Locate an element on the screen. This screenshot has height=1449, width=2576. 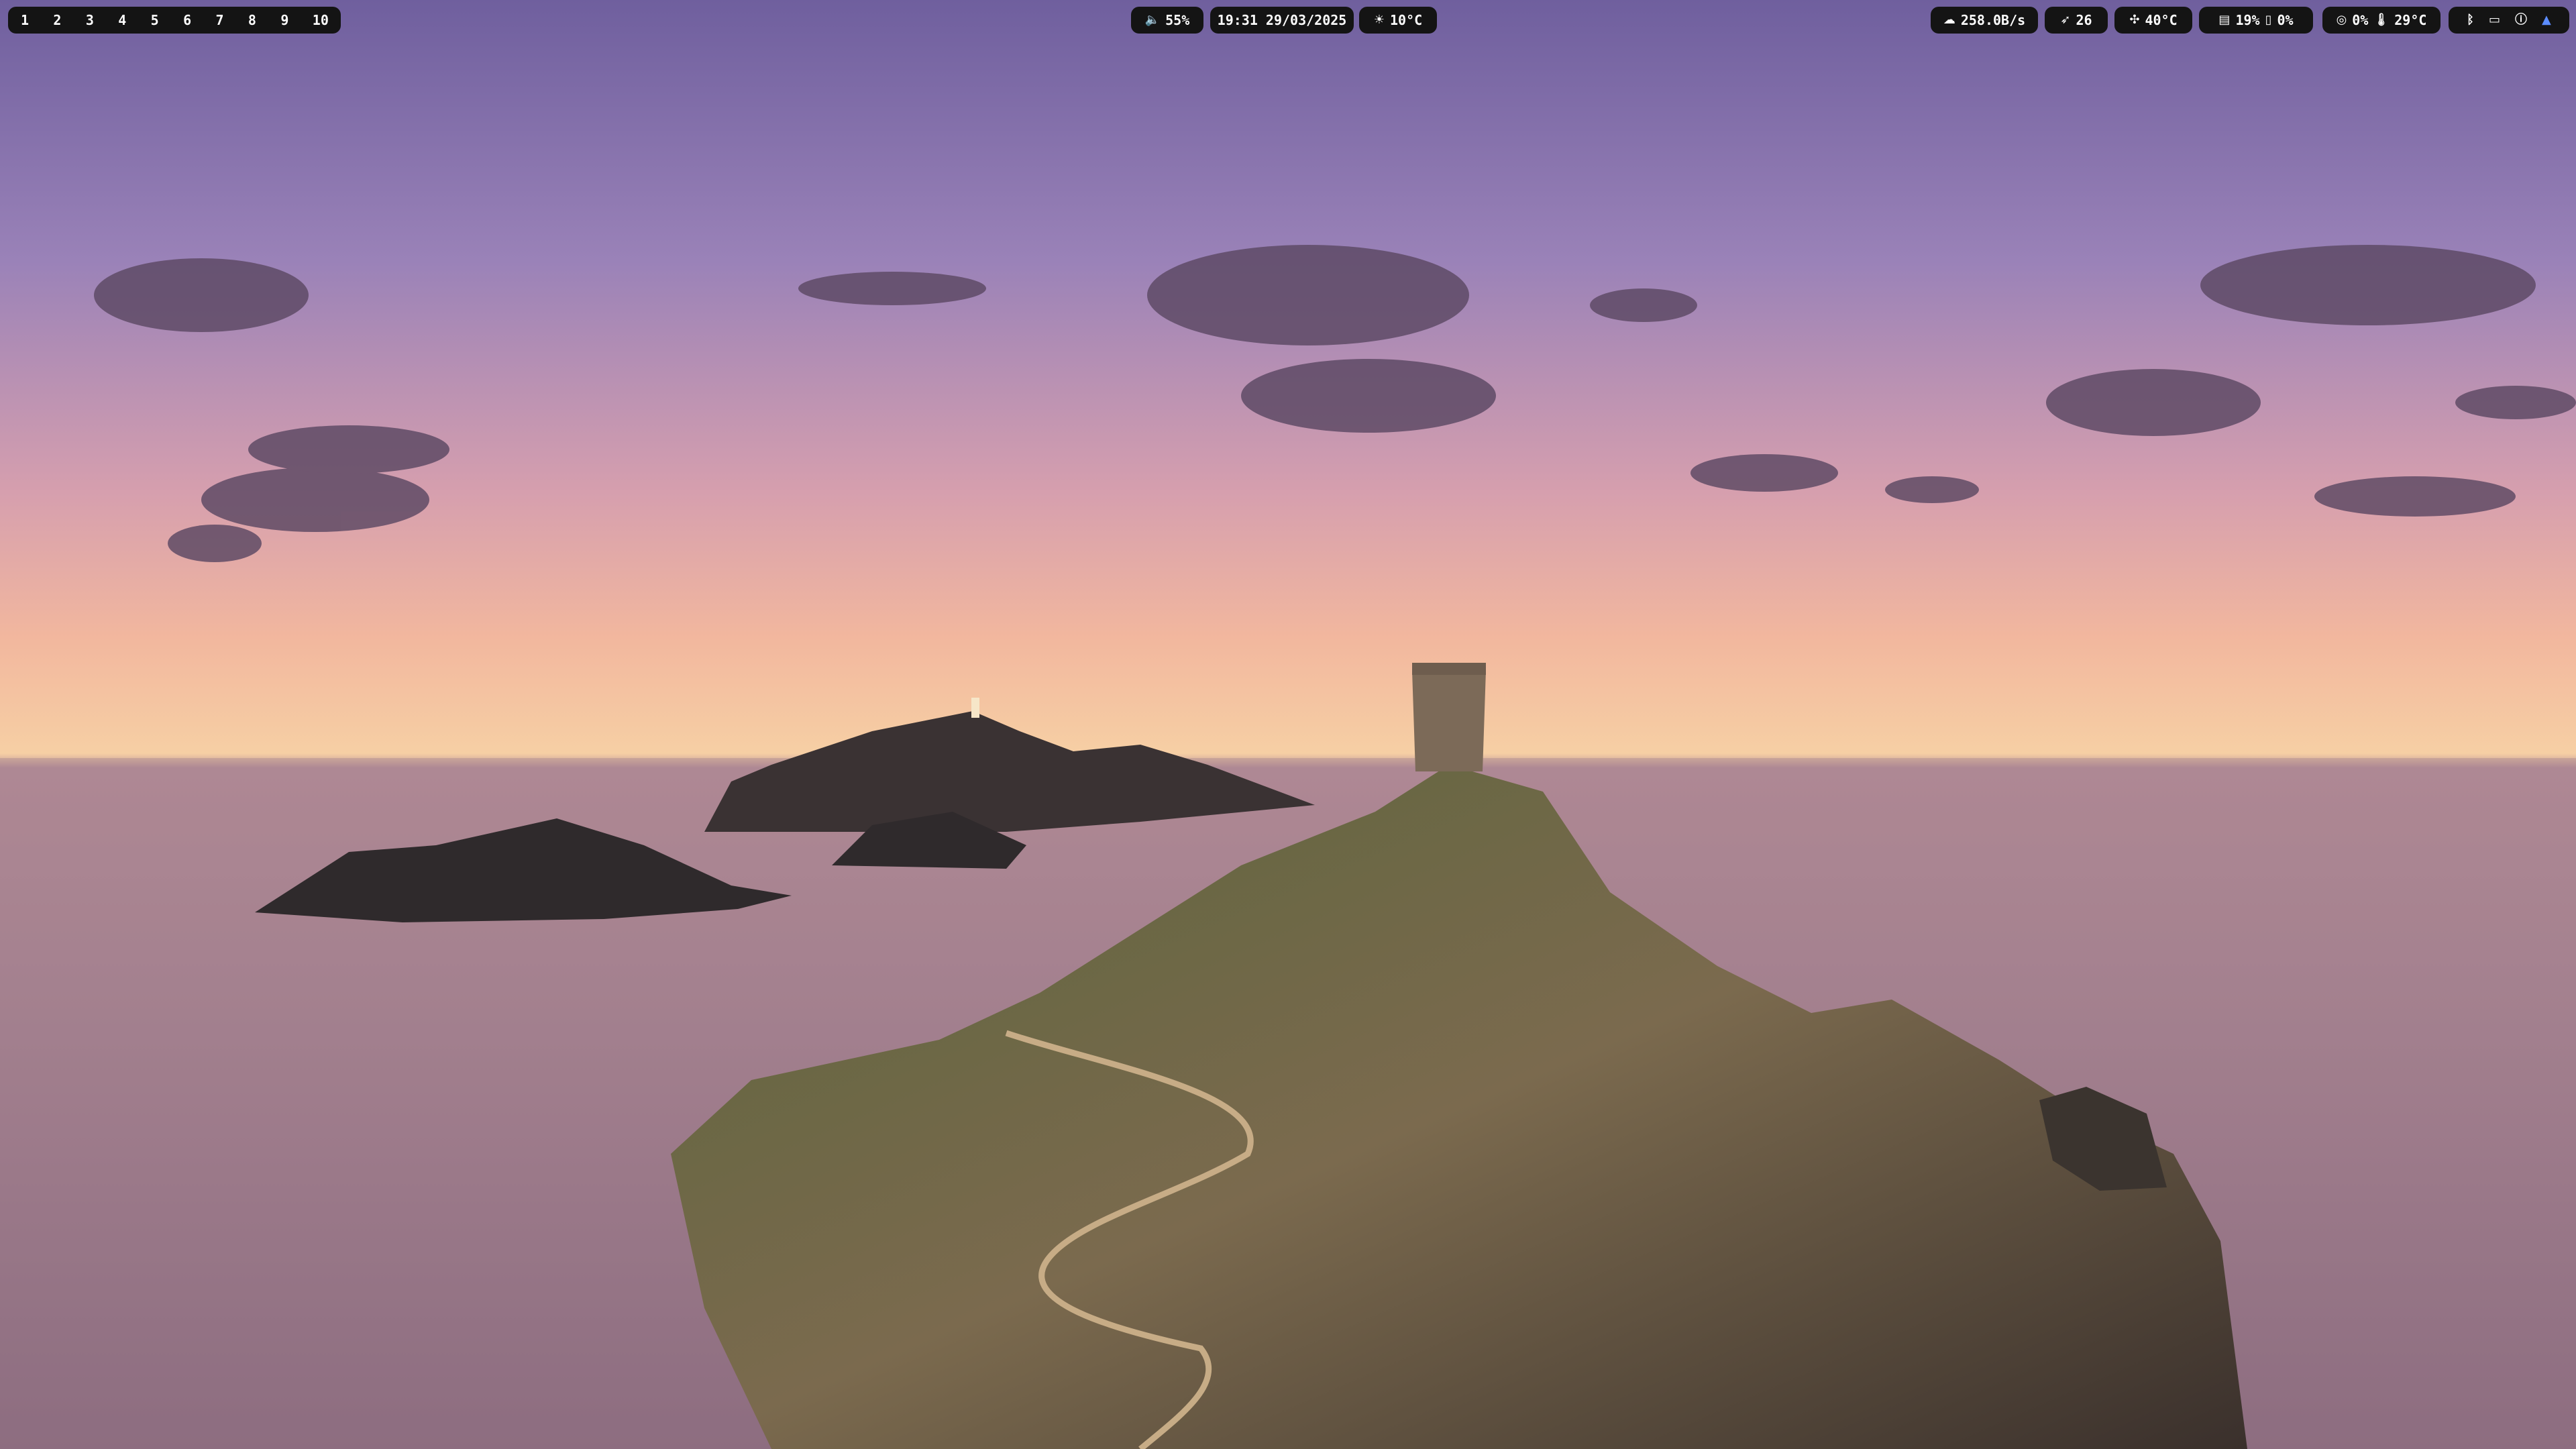
clock-module: 19:31 29/03/2025 is located at coordinates (1282, 20).